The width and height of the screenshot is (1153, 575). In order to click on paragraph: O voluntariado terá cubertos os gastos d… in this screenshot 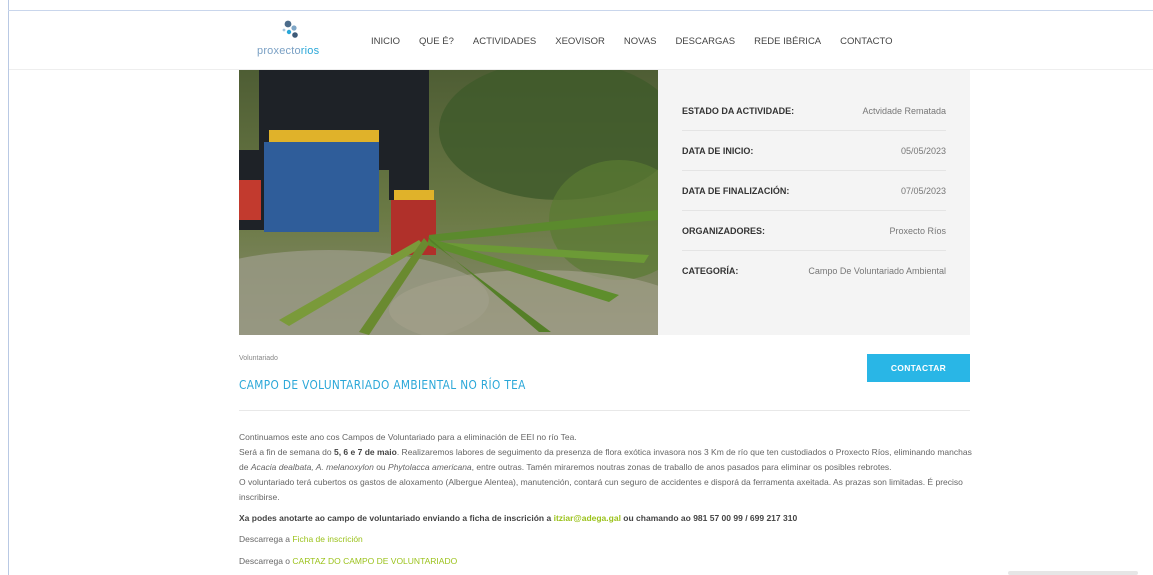, I will do `click(601, 489)`.